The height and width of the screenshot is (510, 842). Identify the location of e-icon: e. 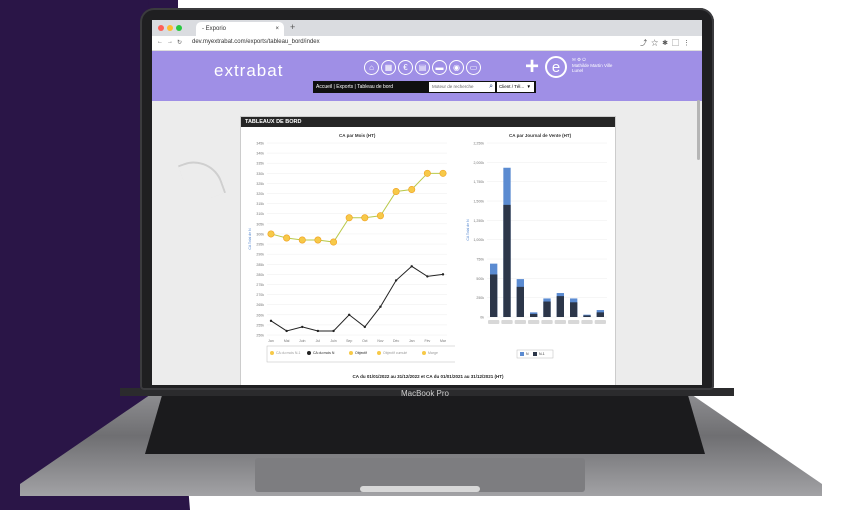
(556, 67).